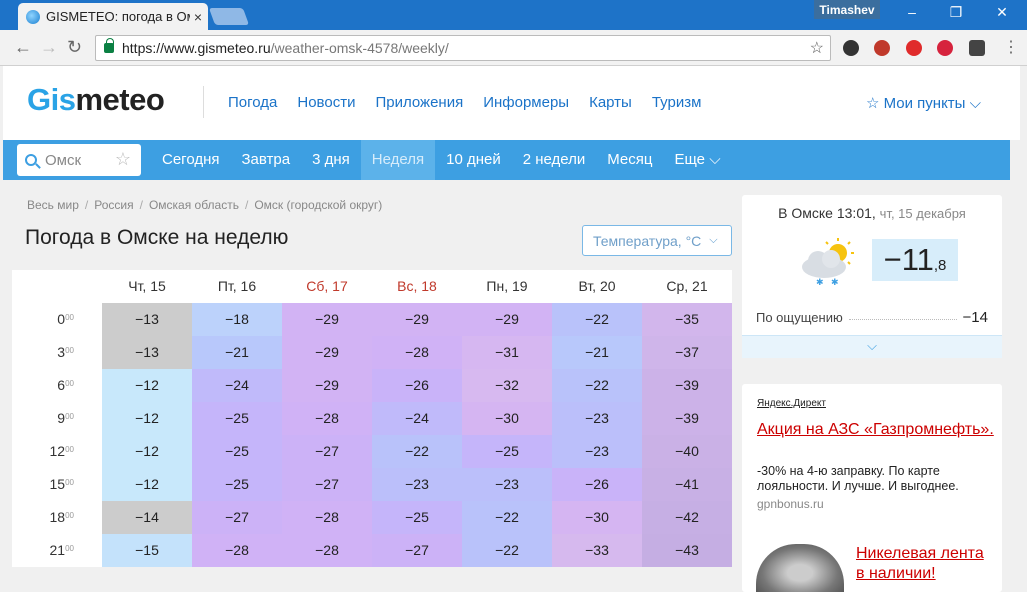 This screenshot has height=592, width=1027. What do you see at coordinates (799, 317) in the screenshot?
I see `feels-like-label: По ощущению` at bounding box center [799, 317].